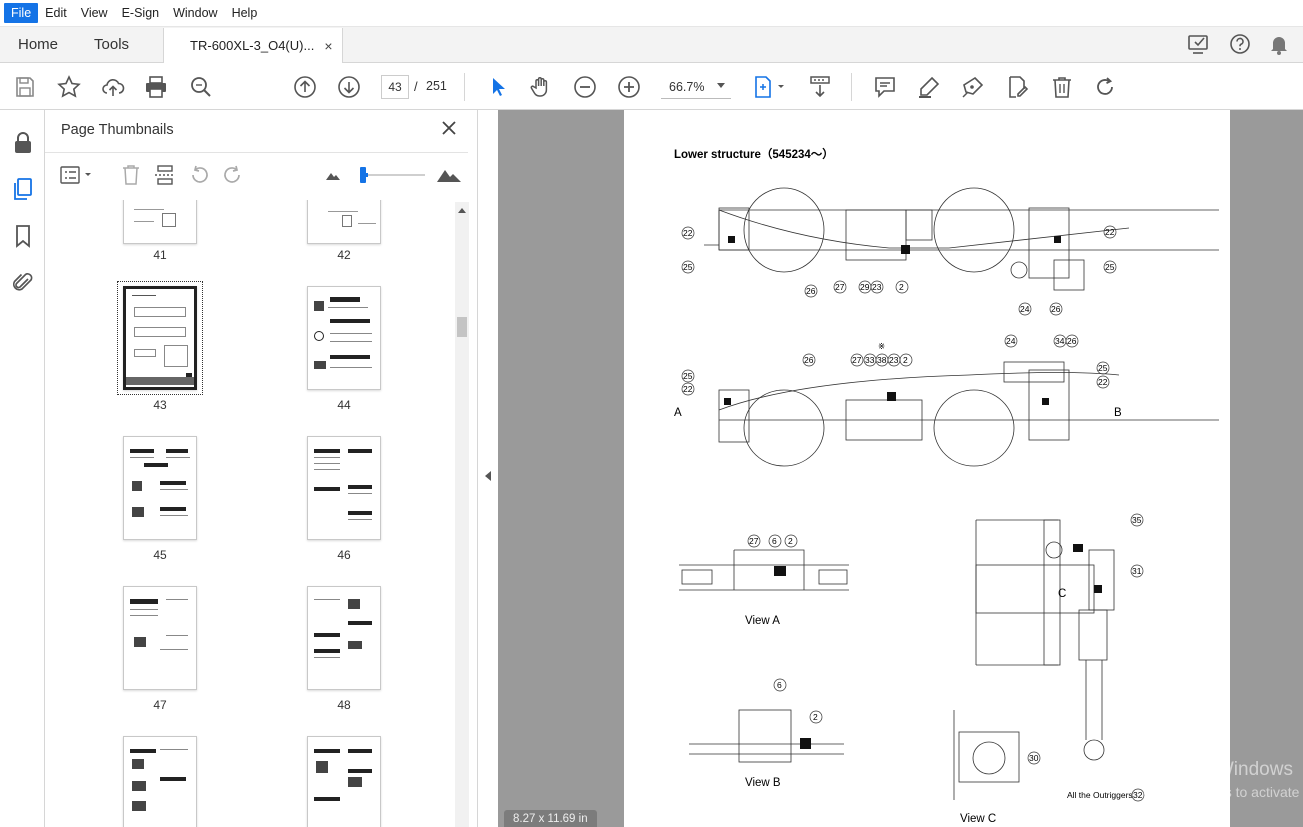 The image size is (1303, 827). Describe the element at coordinates (1017, 87) in the screenshot. I see `edit-pdf-icon` at that location.